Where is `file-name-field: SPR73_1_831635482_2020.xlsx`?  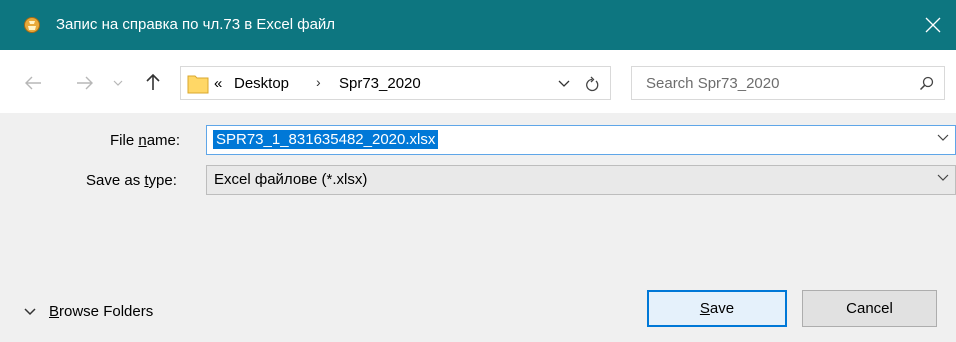 file-name-field: SPR73_1_831635482_2020.xlsx is located at coordinates (581, 140).